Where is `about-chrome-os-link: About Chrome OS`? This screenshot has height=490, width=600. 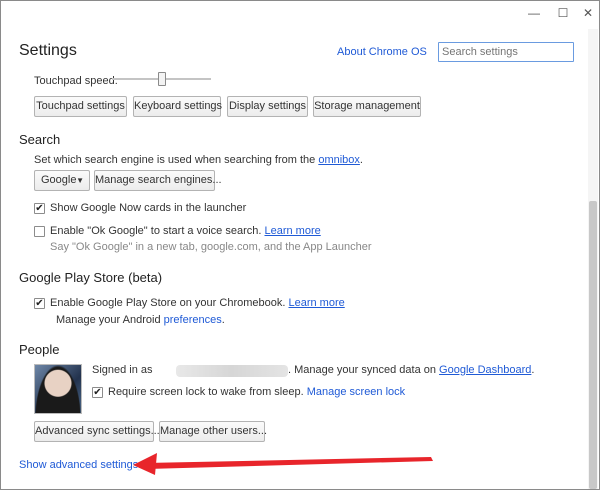
about-chrome-os-link: About Chrome OS is located at coordinates (382, 52).